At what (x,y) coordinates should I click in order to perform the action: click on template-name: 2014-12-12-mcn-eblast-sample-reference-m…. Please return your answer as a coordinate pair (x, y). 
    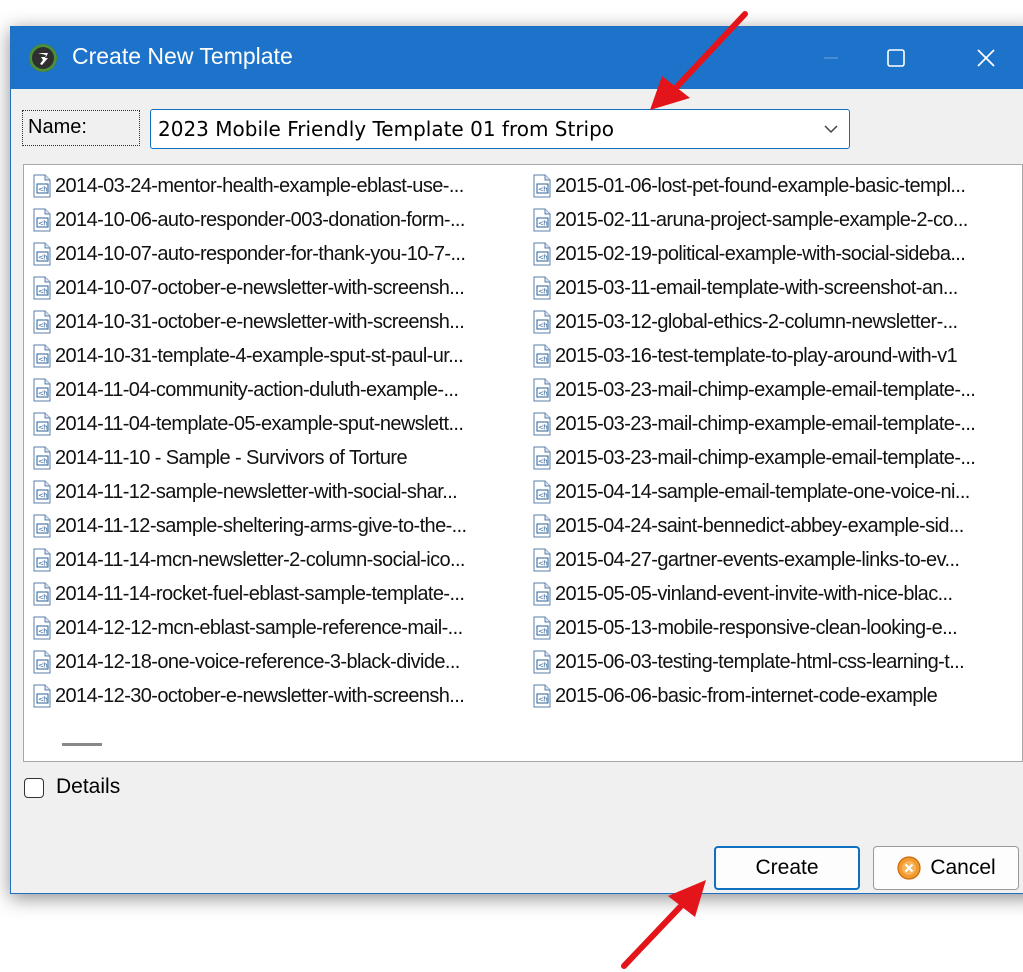
    Looking at the image, I should click on (259, 627).